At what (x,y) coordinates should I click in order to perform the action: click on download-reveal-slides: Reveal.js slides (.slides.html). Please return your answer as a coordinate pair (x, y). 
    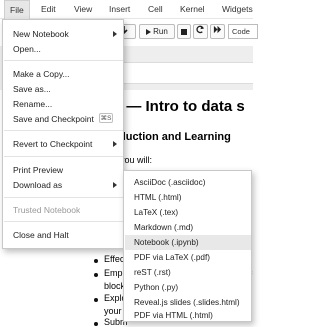
    Looking at the image, I should click on (188, 302).